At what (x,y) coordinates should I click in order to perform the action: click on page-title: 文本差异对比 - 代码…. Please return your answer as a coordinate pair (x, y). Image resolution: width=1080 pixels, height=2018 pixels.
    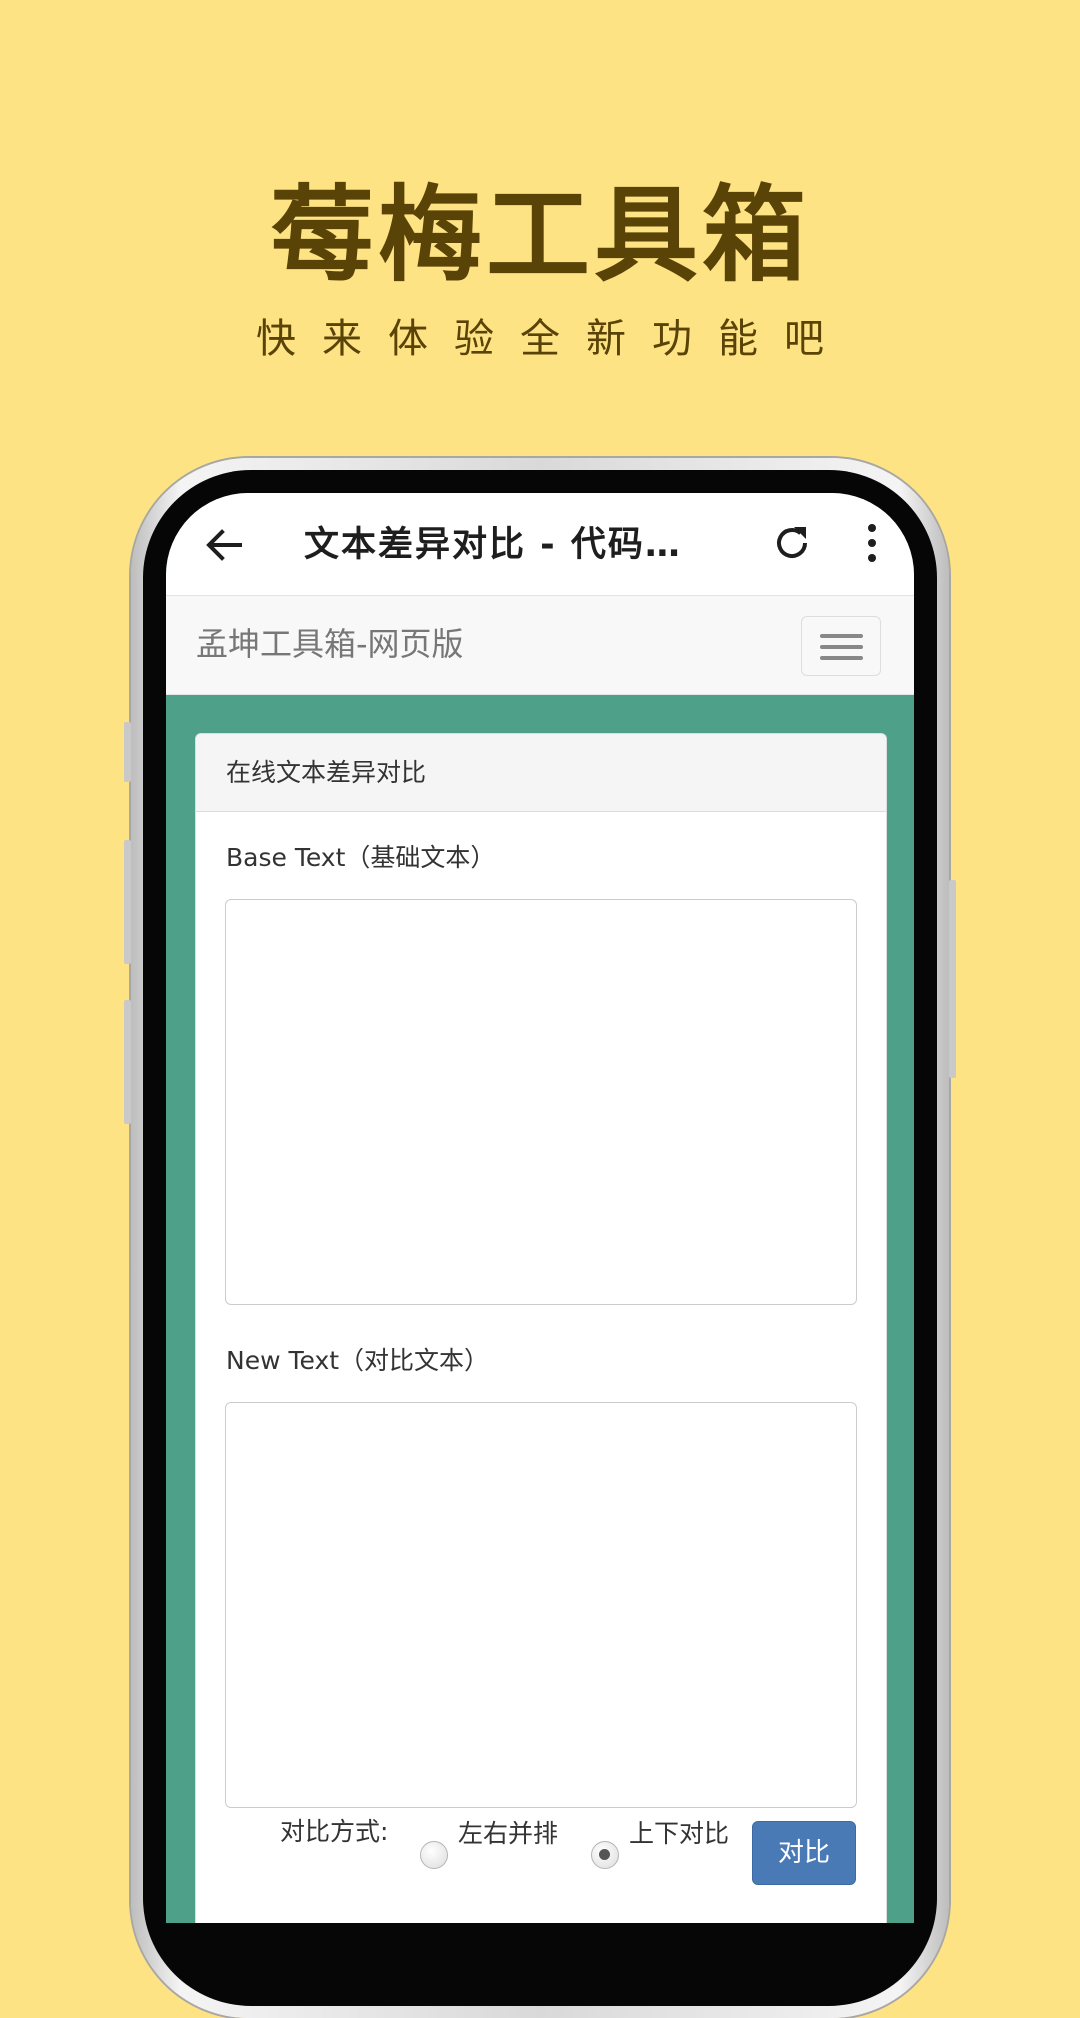
    Looking at the image, I should click on (493, 545).